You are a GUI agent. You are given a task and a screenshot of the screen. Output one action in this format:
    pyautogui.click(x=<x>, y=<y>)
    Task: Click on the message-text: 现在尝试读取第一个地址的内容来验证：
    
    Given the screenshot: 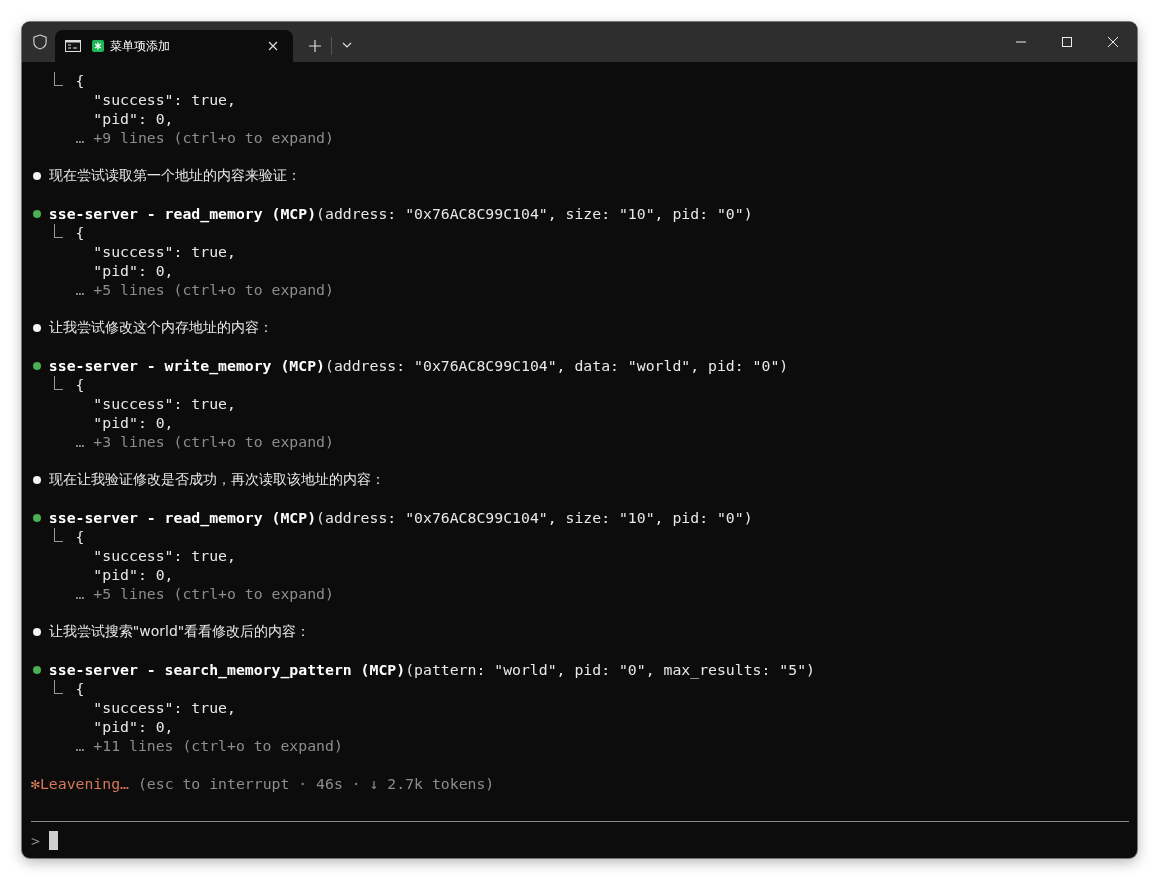 What is the action you would take?
    pyautogui.click(x=174, y=175)
    